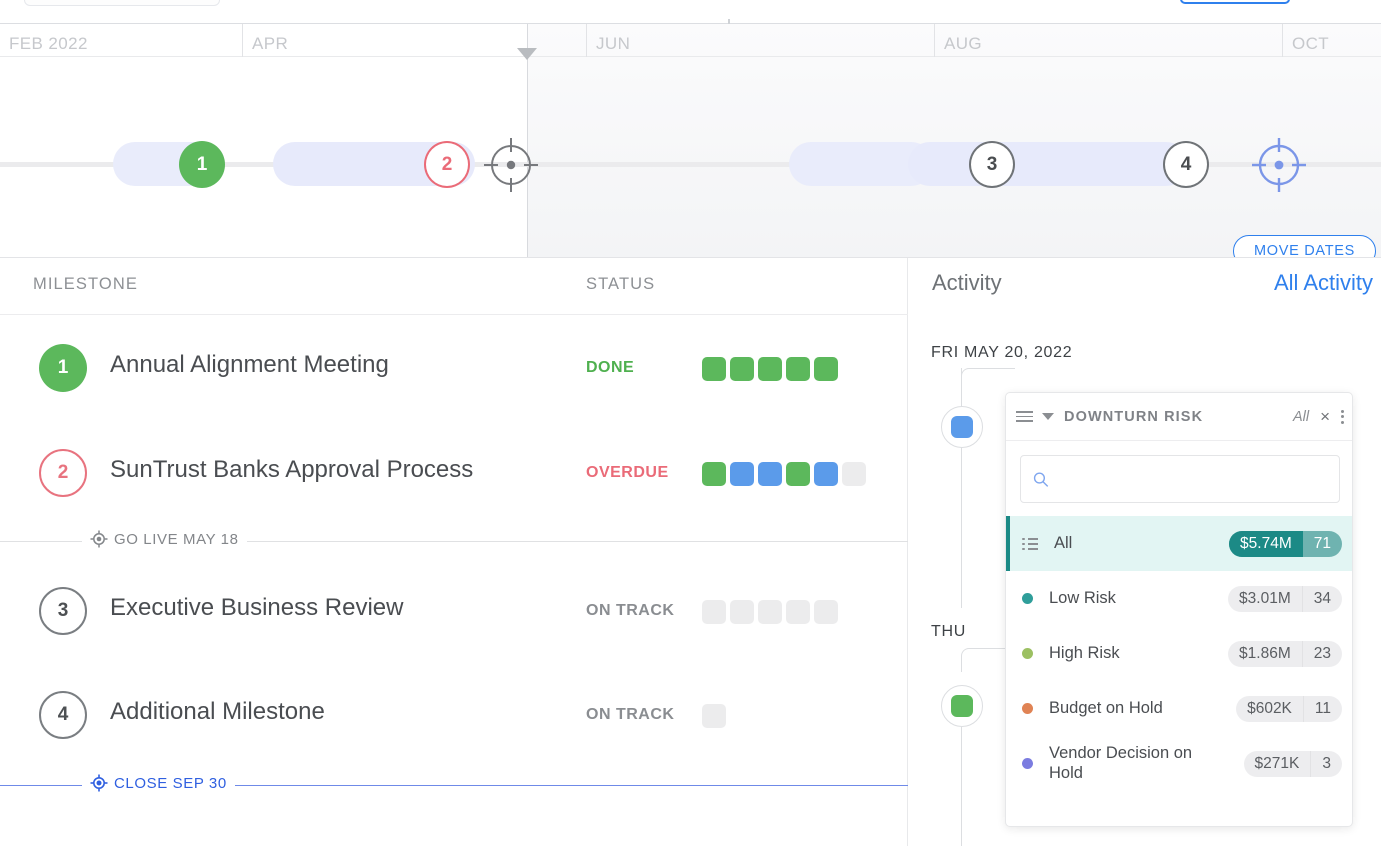 This screenshot has width=1381, height=846. I want to click on dropdown-item-count: 11, so click(1322, 708).